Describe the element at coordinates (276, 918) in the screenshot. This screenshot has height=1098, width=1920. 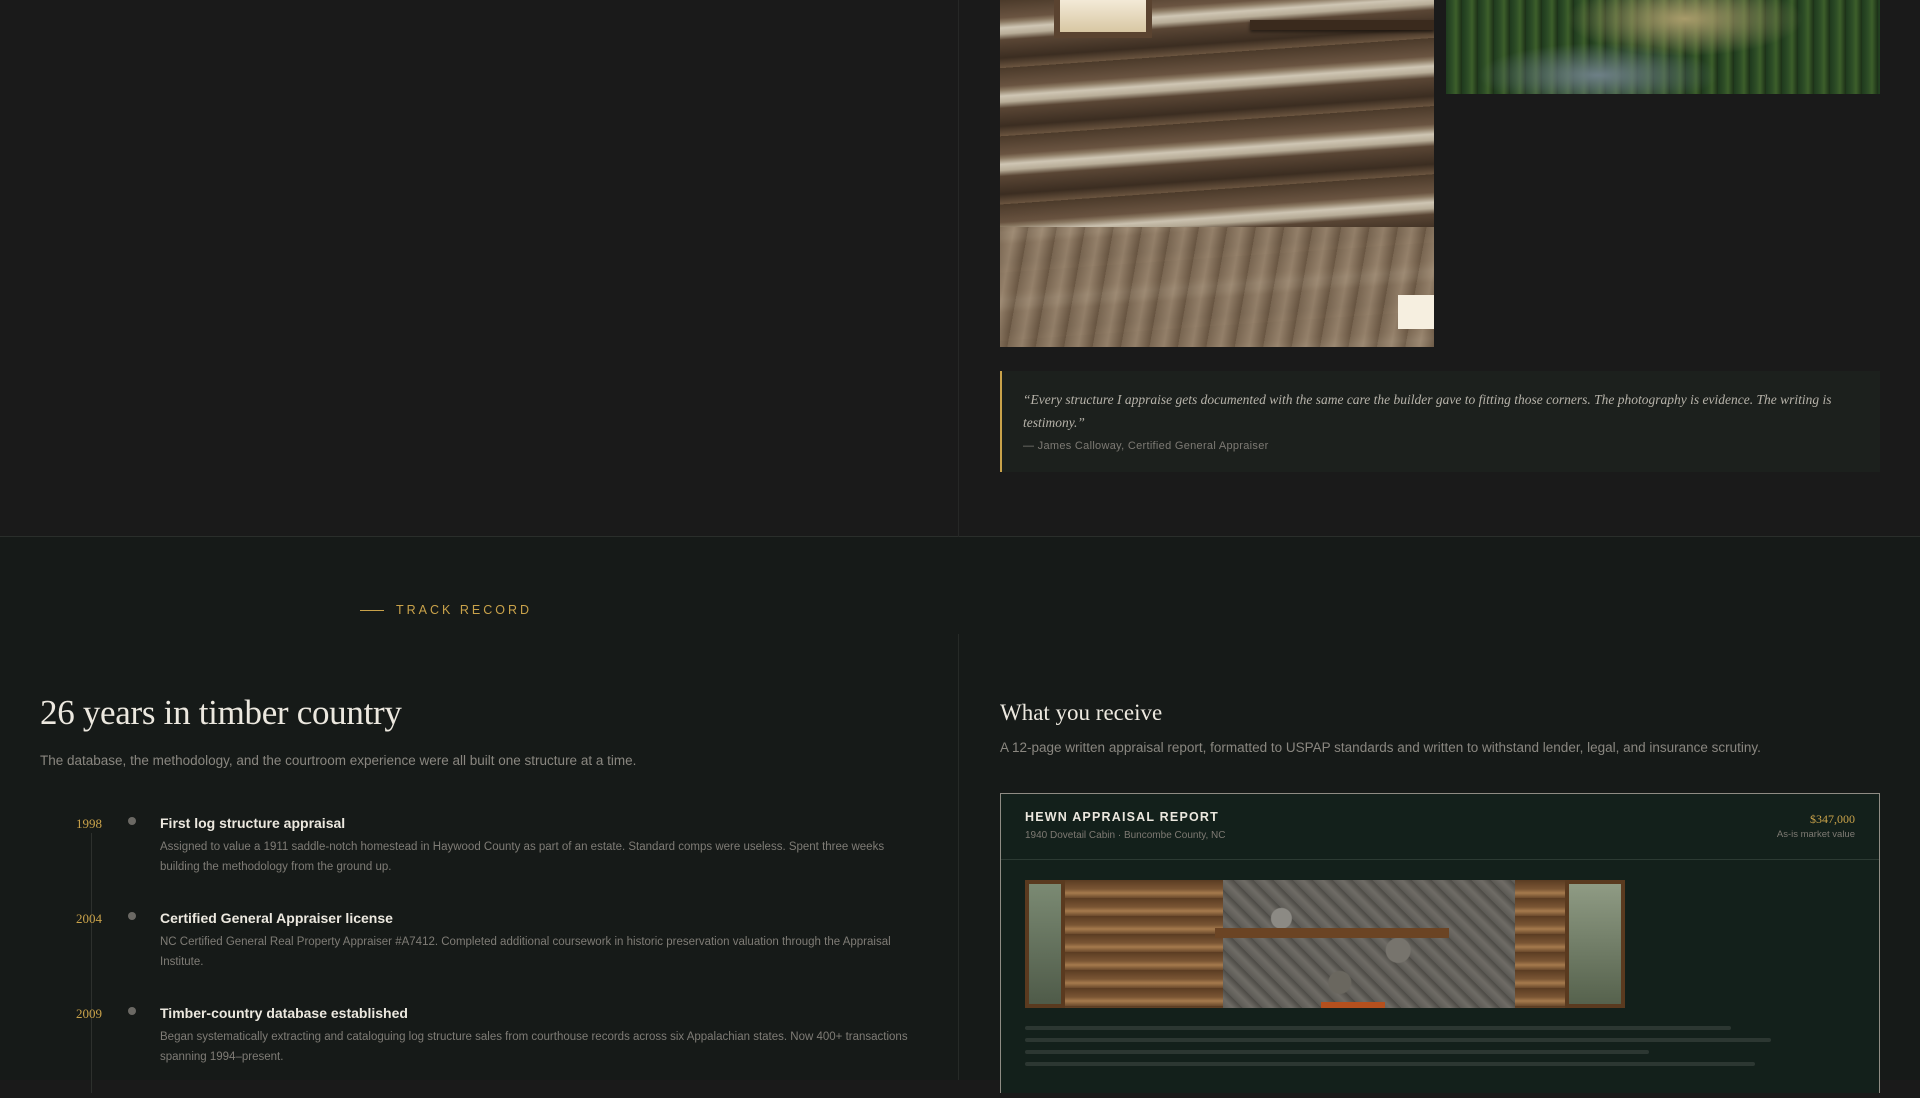
I see `timeline-title: Certified General Appraiser license` at that location.